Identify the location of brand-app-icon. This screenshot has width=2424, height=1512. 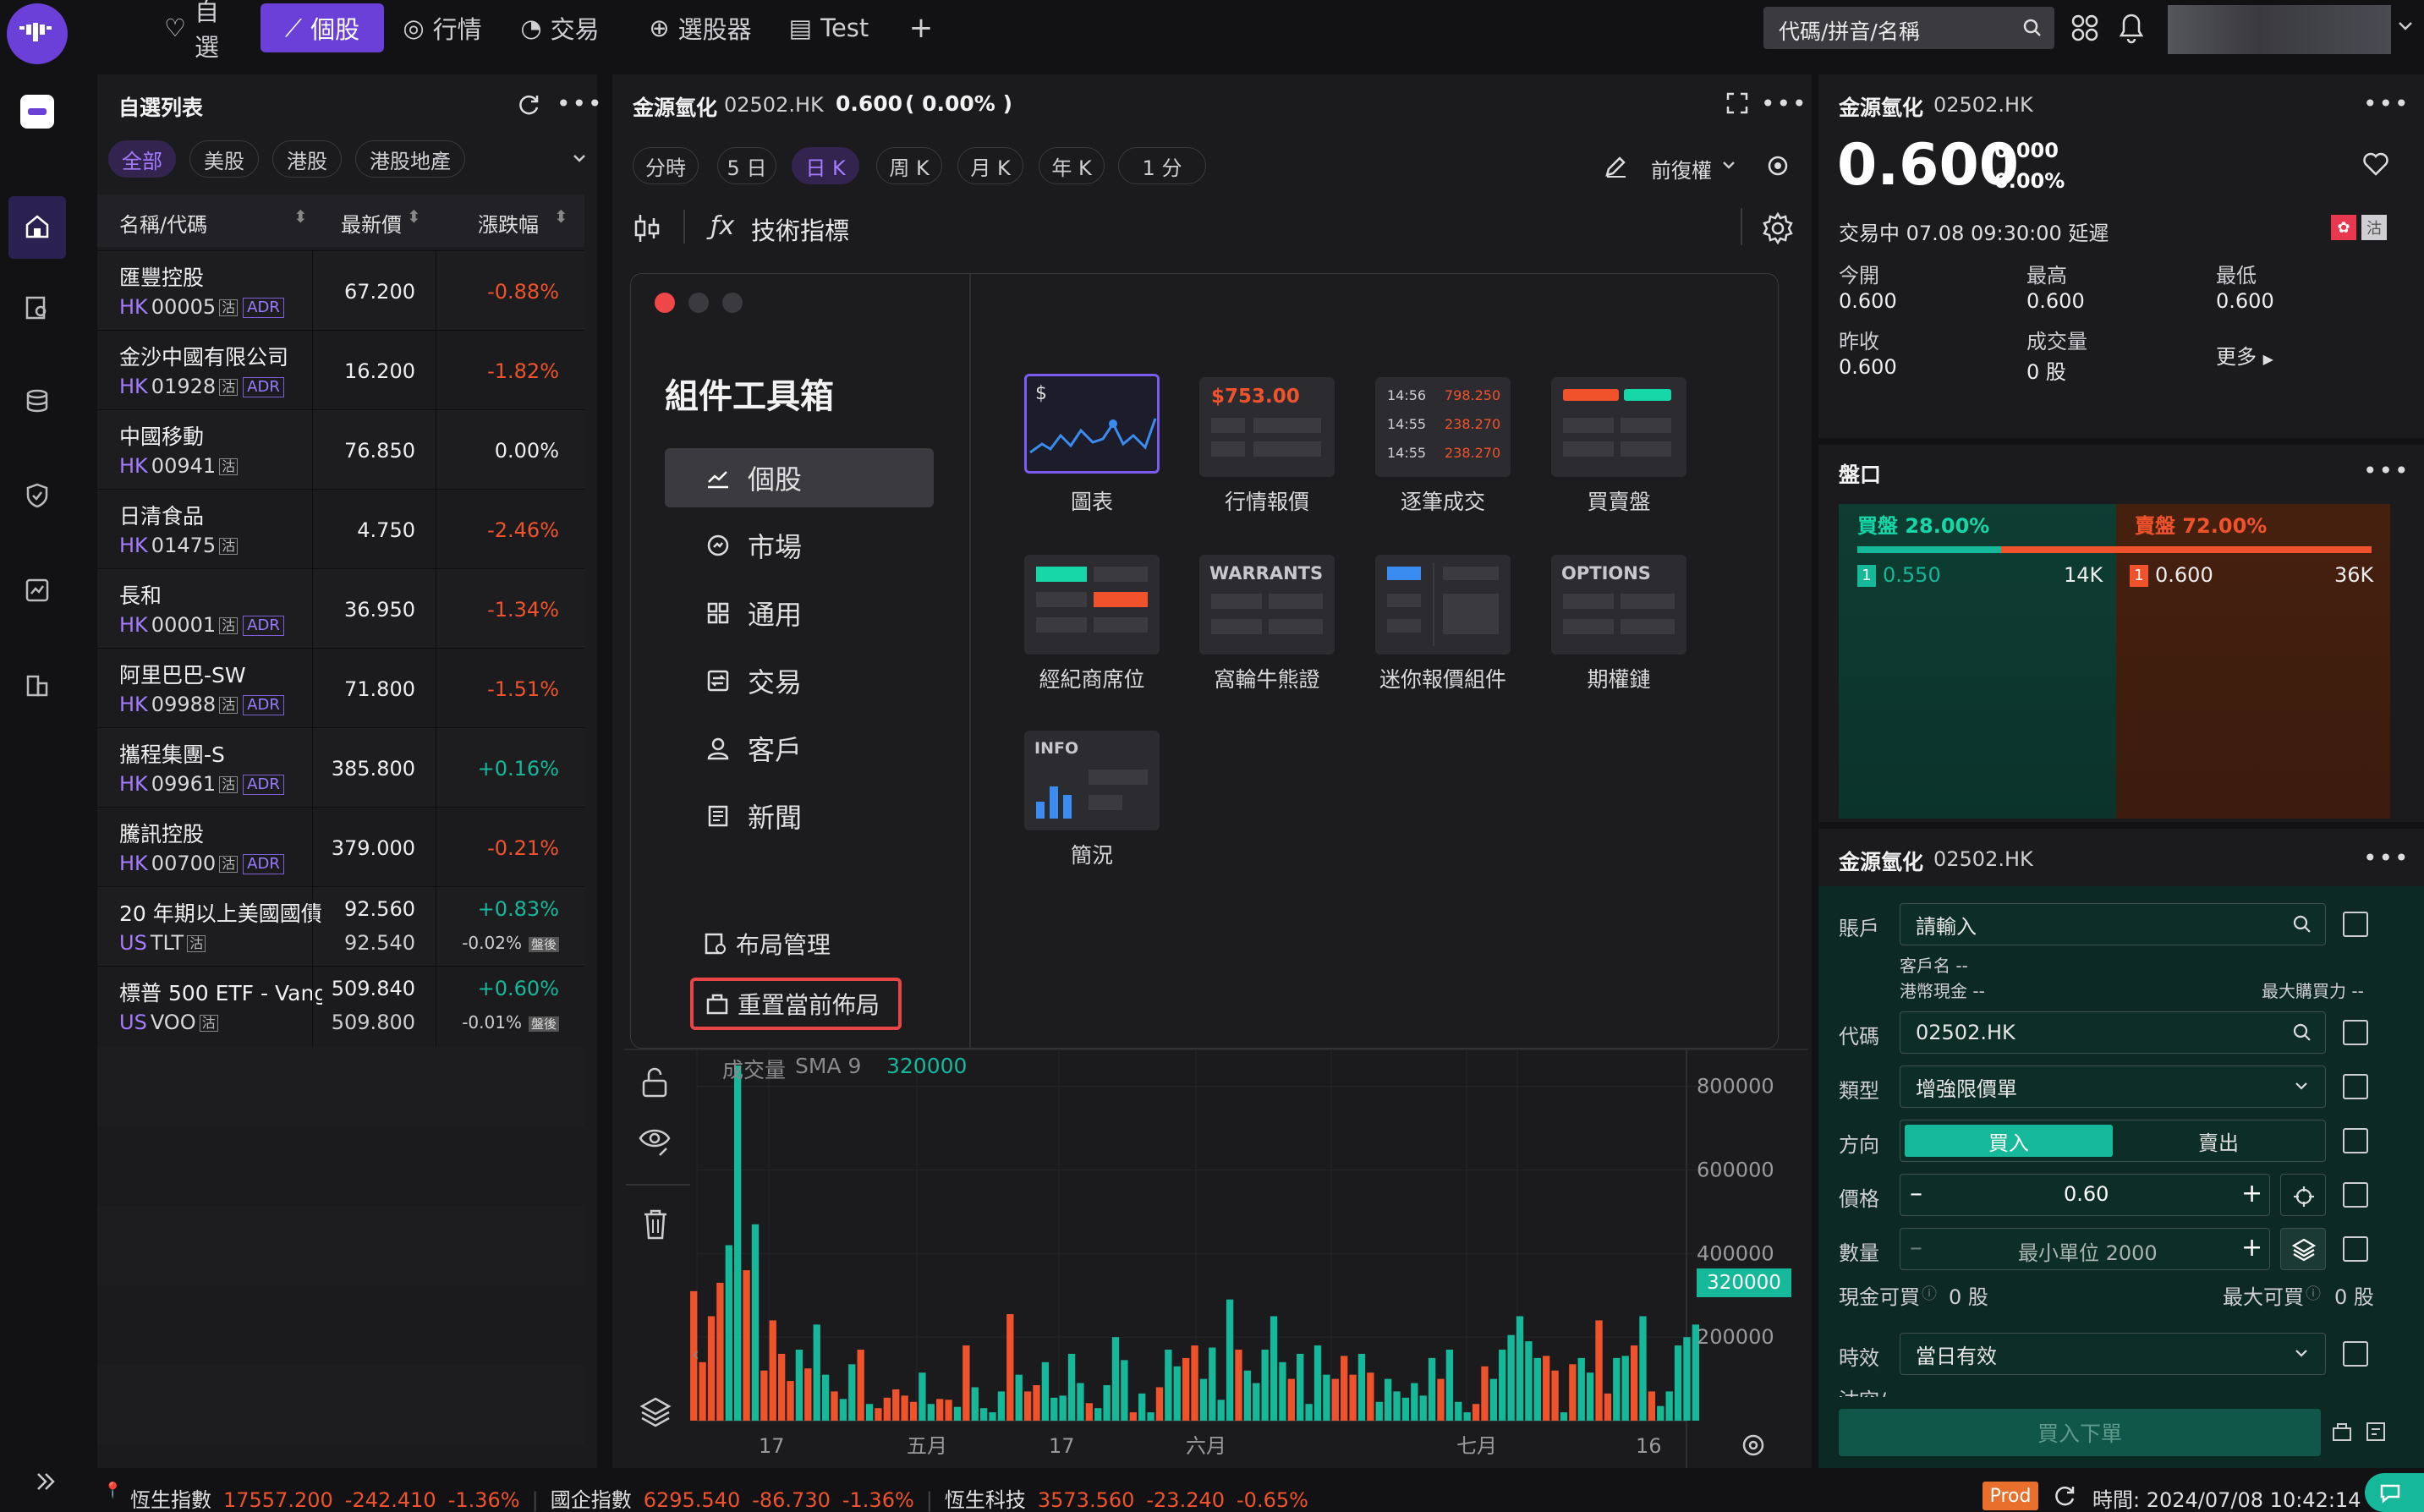
(37, 112).